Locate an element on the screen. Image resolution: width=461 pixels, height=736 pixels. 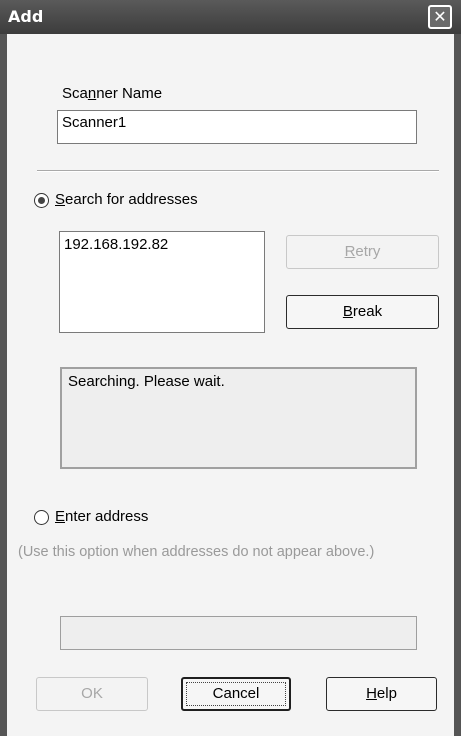
close-button: ✕ is located at coordinates (440, 17).